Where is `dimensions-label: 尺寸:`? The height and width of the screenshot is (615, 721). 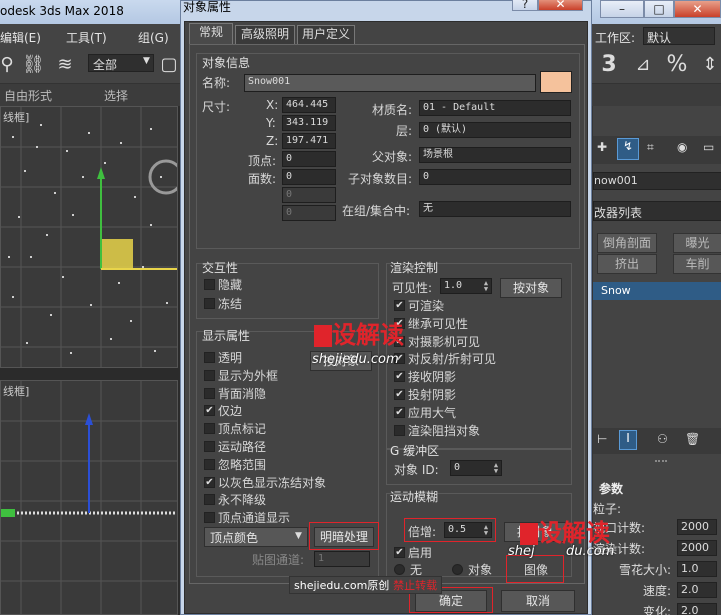 dimensions-label: 尺寸: is located at coordinates (216, 107).